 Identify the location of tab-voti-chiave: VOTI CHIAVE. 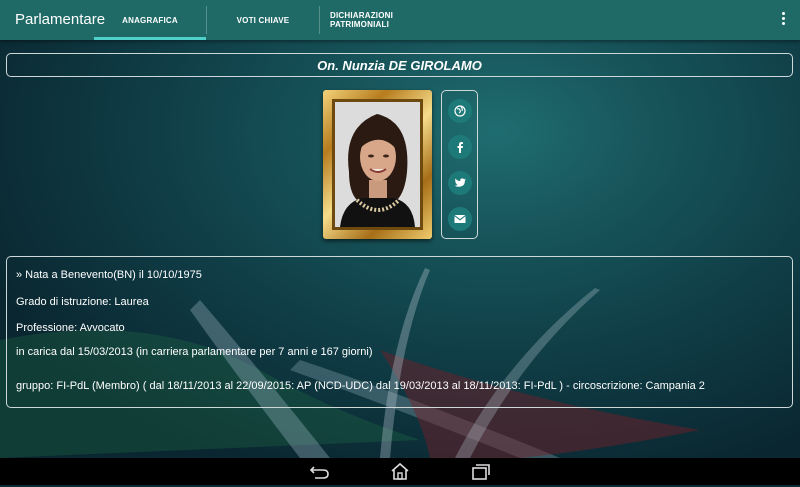
(263, 20).